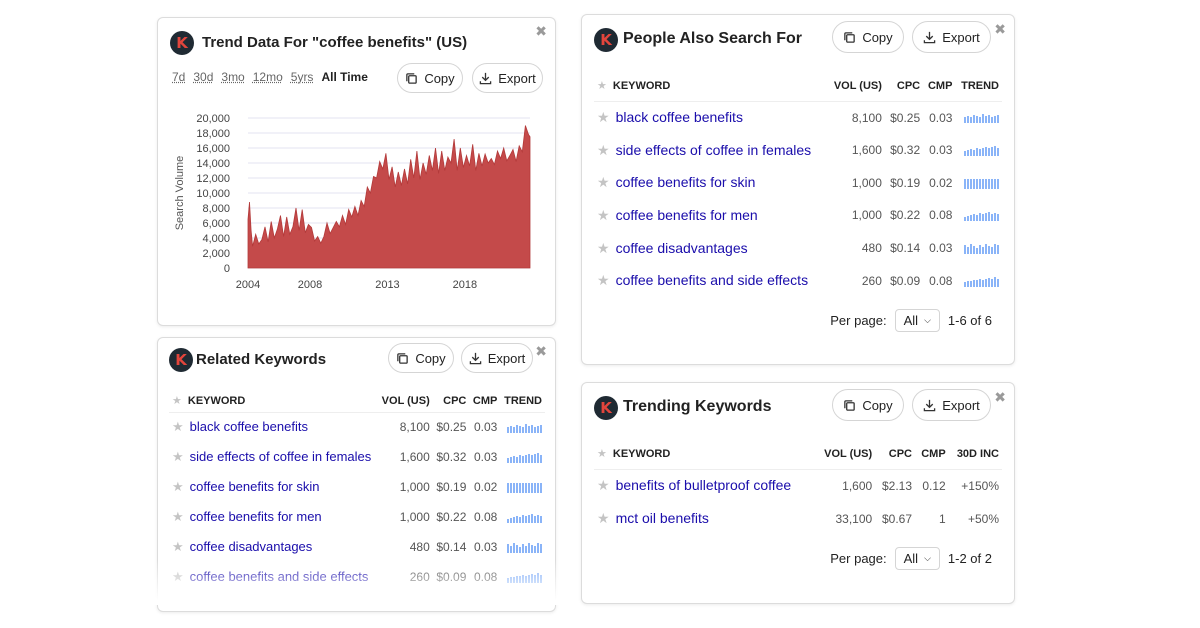 Image resolution: width=1200 pixels, height=628 pixels. I want to click on trend-copy-button: Copy, so click(430, 78).